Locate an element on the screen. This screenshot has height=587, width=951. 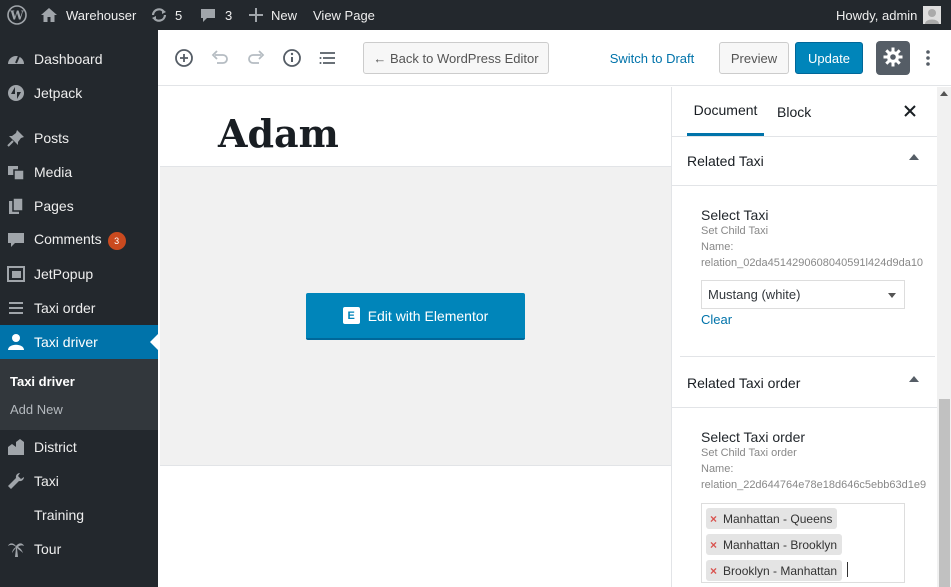
view-page-link: View Page is located at coordinates (344, 15).